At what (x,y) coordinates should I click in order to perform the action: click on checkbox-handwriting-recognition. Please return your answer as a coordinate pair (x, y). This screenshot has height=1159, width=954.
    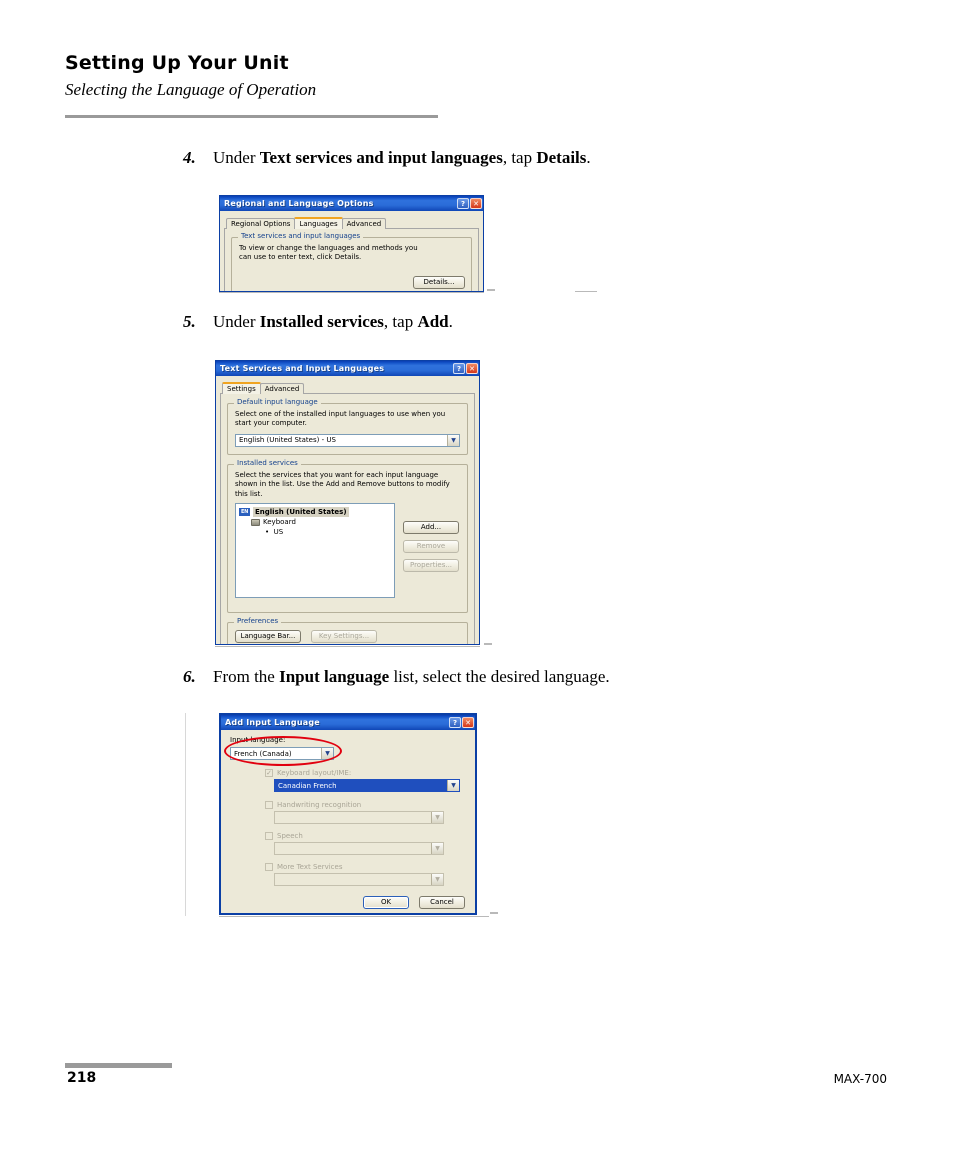
    Looking at the image, I should click on (269, 805).